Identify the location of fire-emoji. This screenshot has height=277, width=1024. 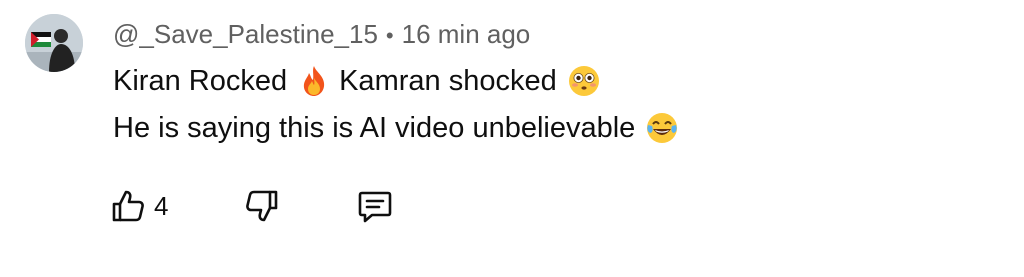
(314, 81).